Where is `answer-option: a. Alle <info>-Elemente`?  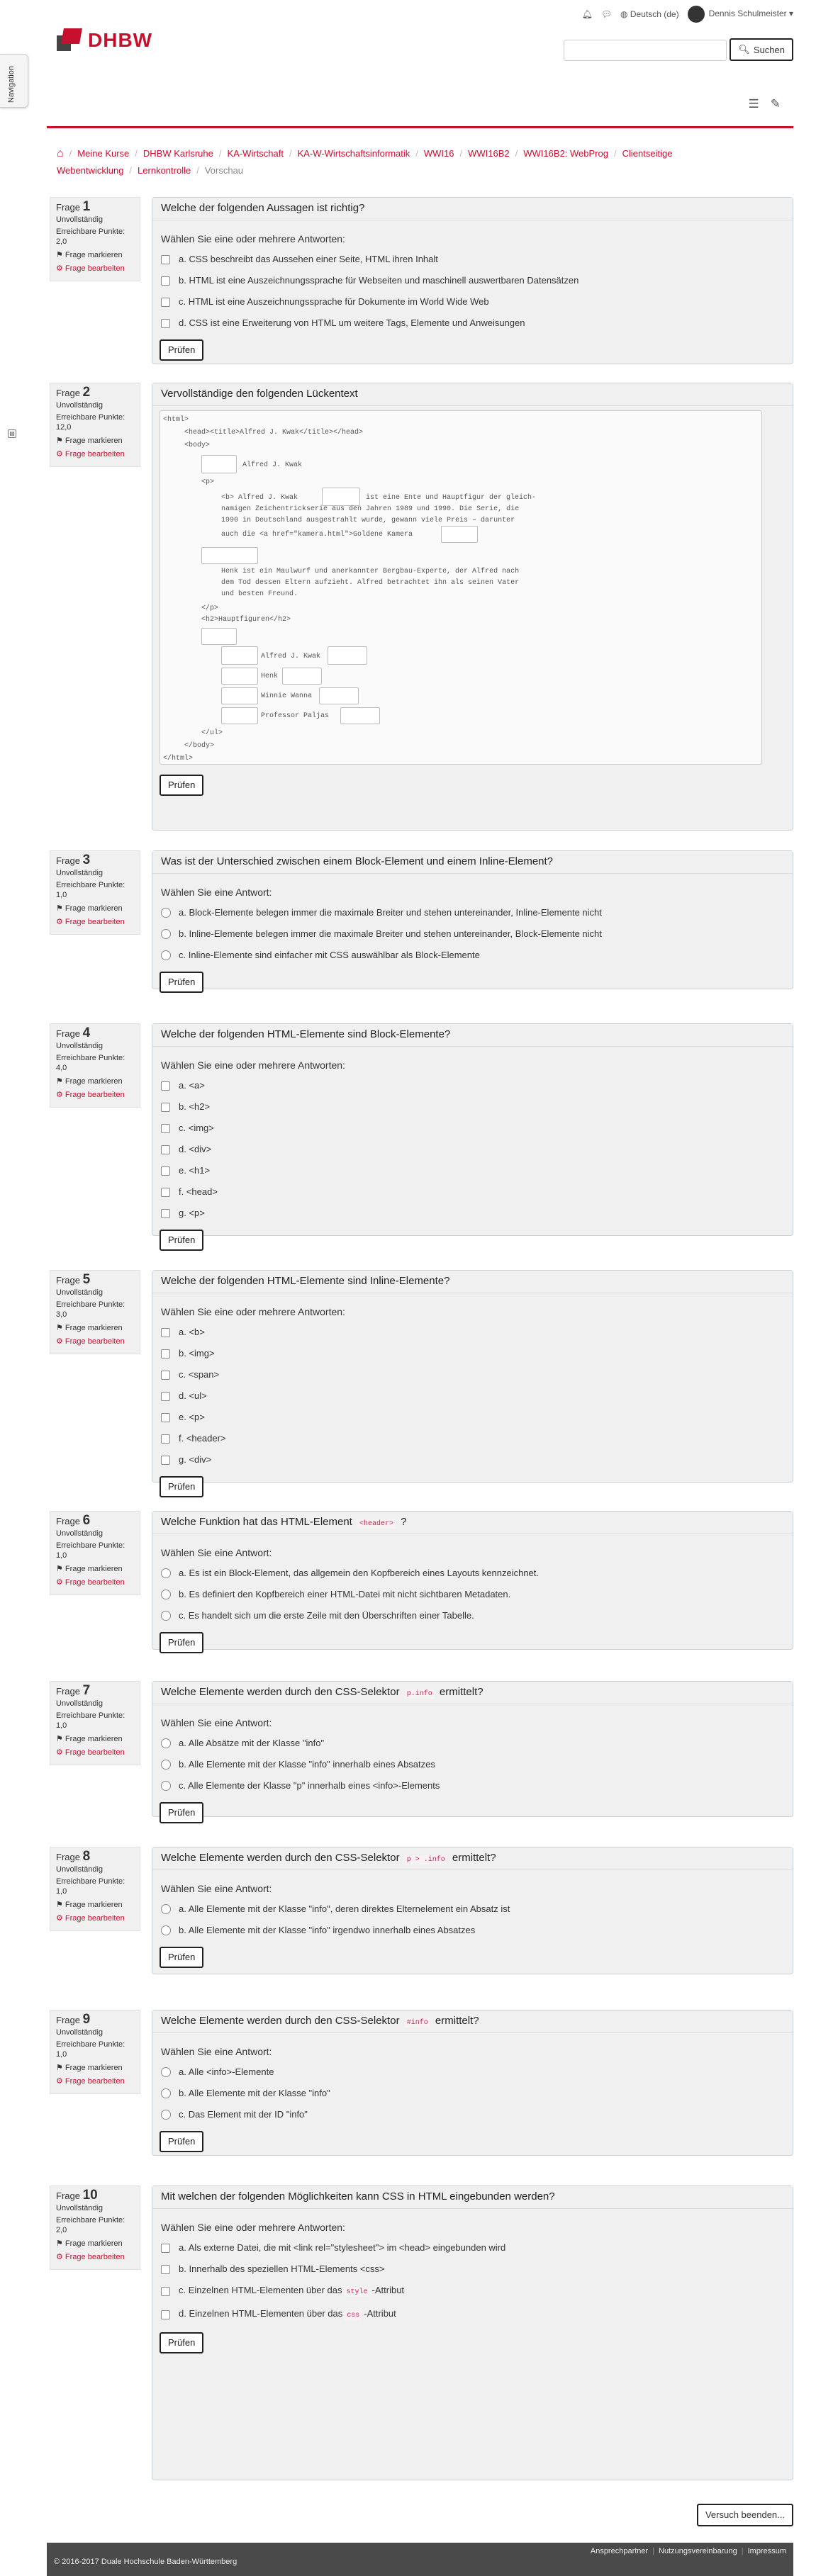
answer-option: a. Alle <info>-Elemente is located at coordinates (473, 2072).